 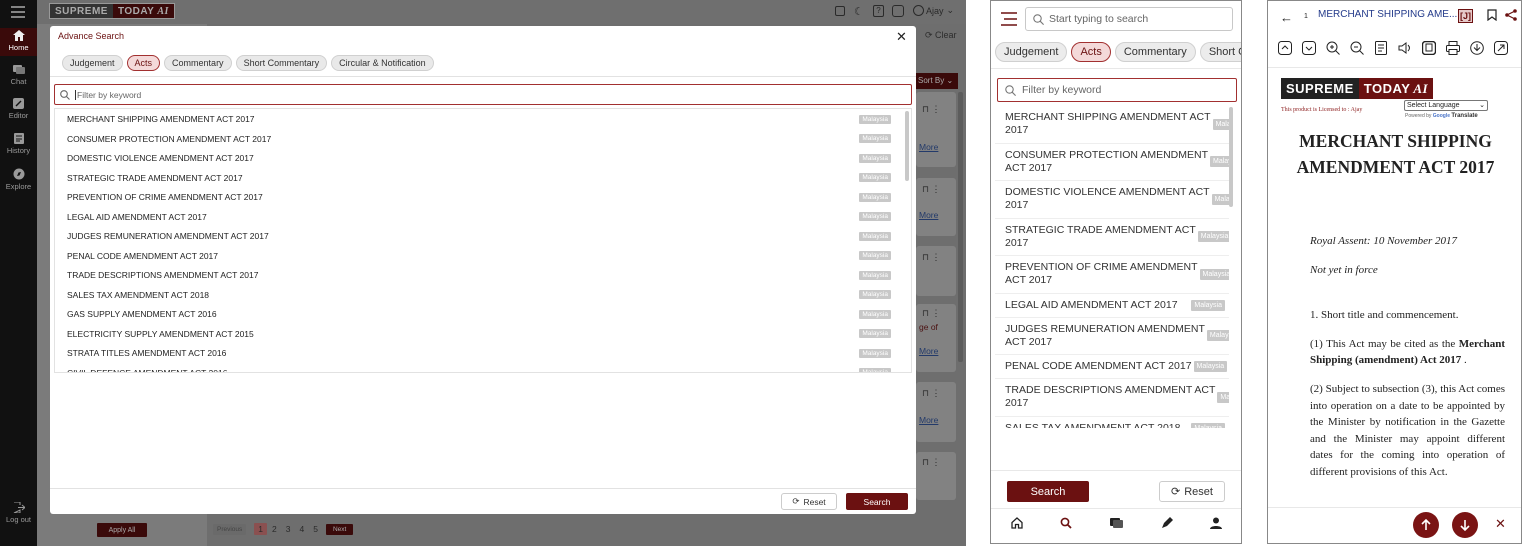 What do you see at coordinates (941, 35) in the screenshot?
I see `clear-button: ⟳ Clear` at bounding box center [941, 35].